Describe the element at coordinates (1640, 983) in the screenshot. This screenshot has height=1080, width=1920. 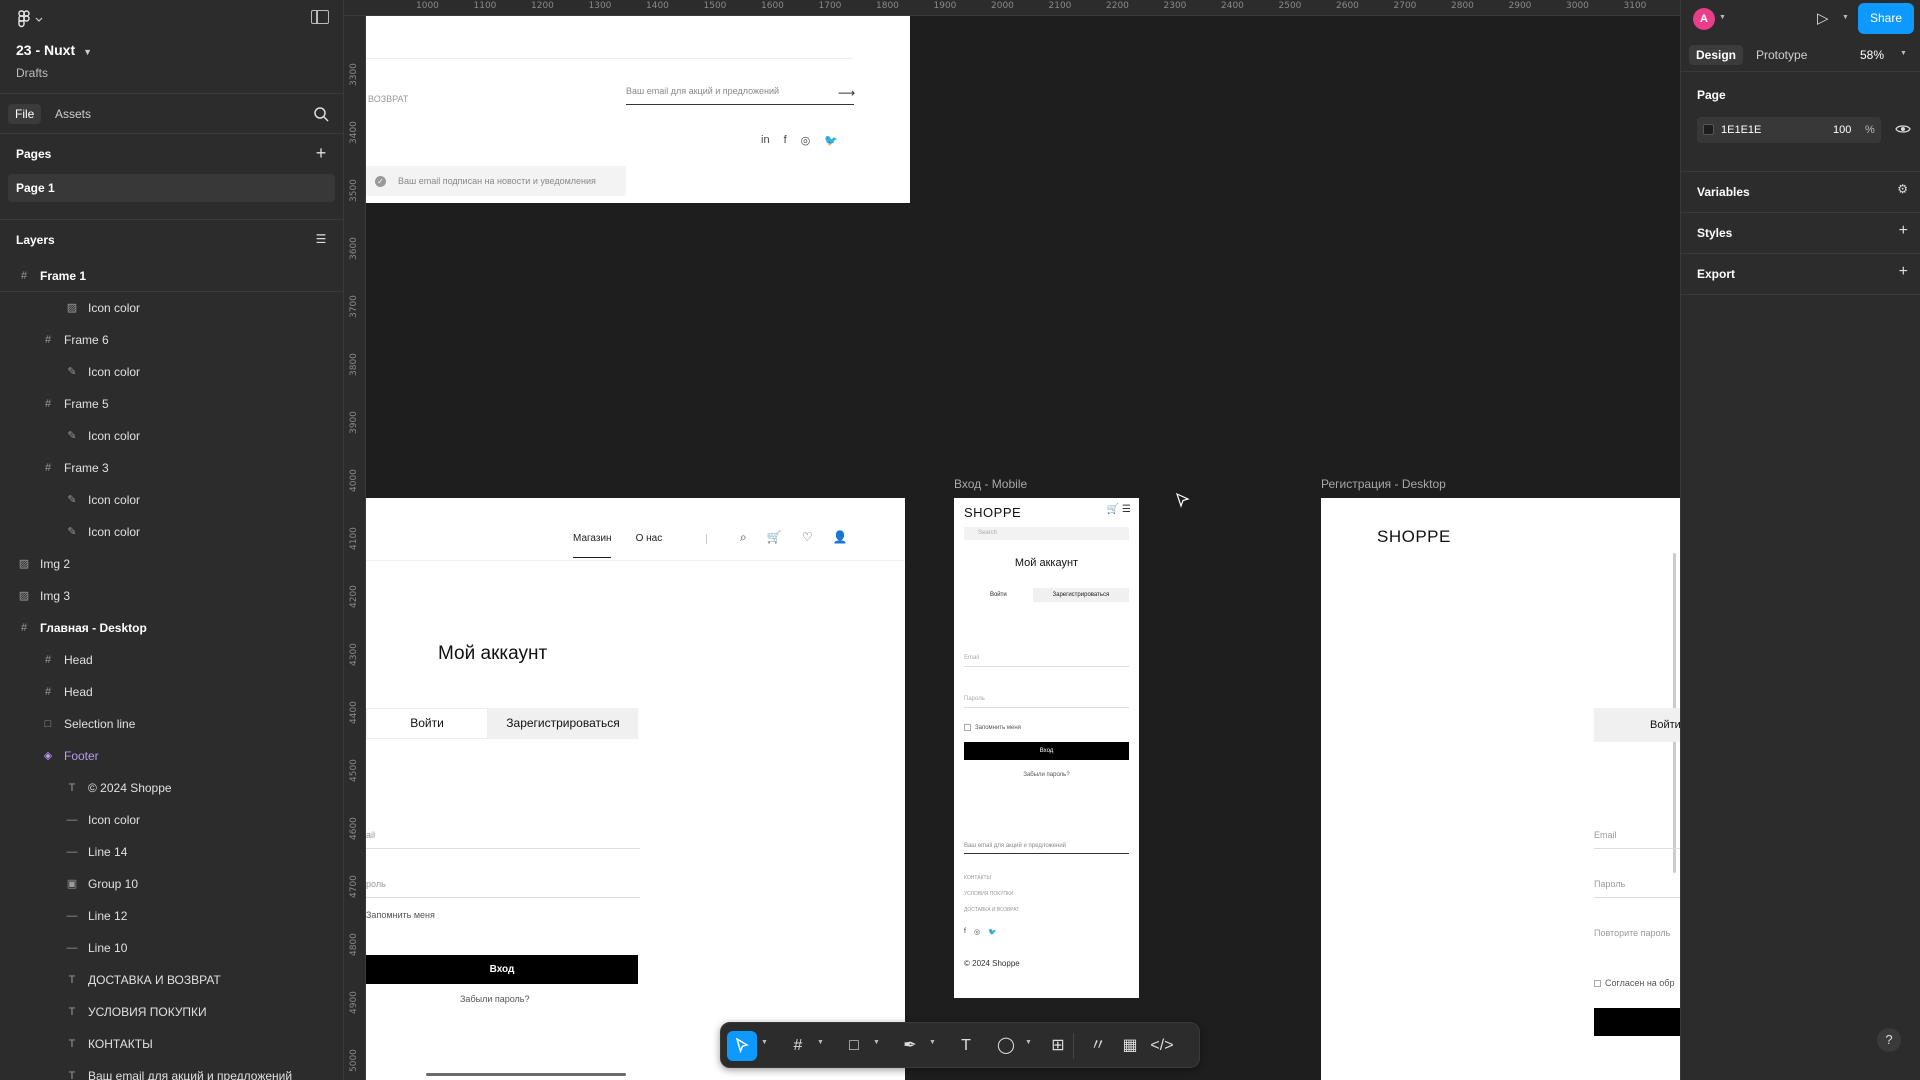
I see `agree-label: Согласен на обр` at that location.